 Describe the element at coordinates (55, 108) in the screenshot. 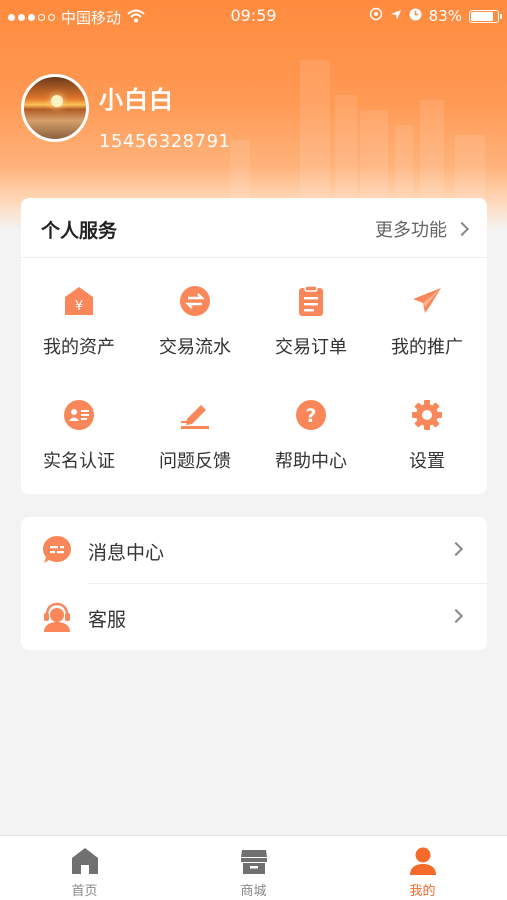

I see `avatar` at that location.